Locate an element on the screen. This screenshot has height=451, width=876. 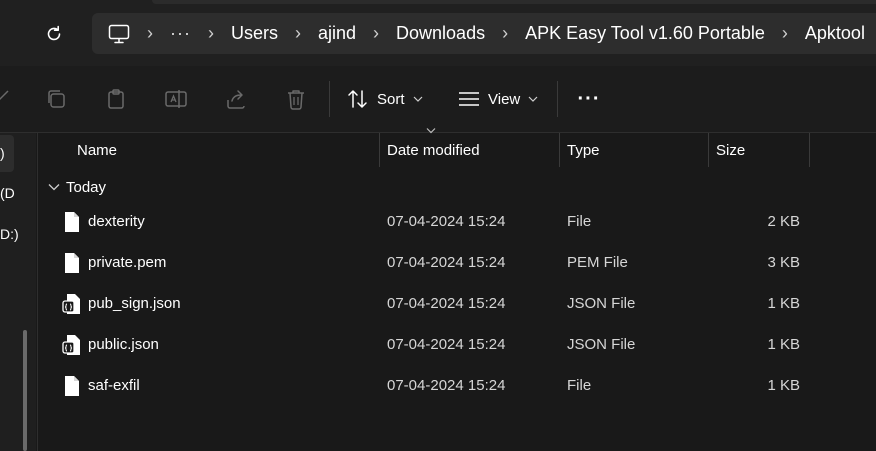
column-header-size-label: Size is located at coordinates (731, 150).